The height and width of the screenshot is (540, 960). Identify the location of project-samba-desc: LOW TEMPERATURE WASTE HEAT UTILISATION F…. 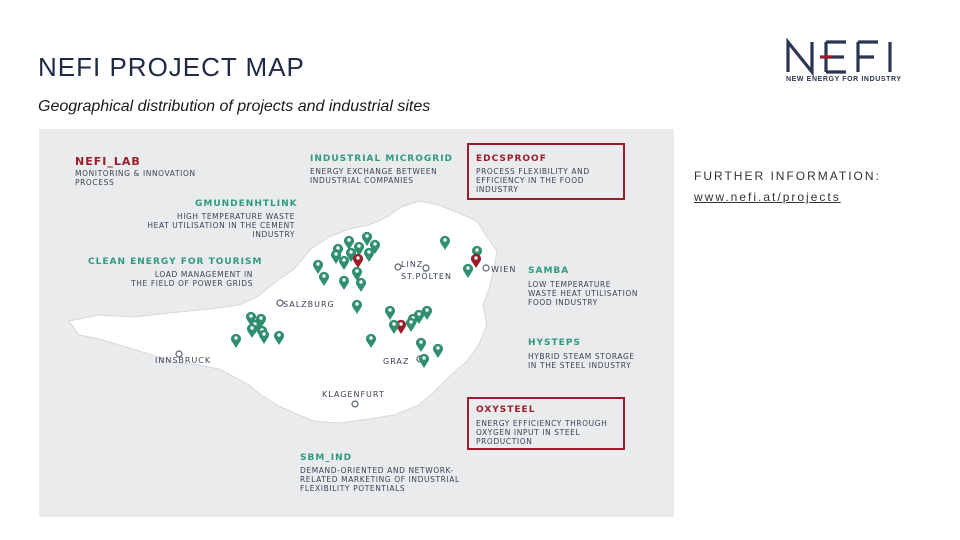
(583, 293).